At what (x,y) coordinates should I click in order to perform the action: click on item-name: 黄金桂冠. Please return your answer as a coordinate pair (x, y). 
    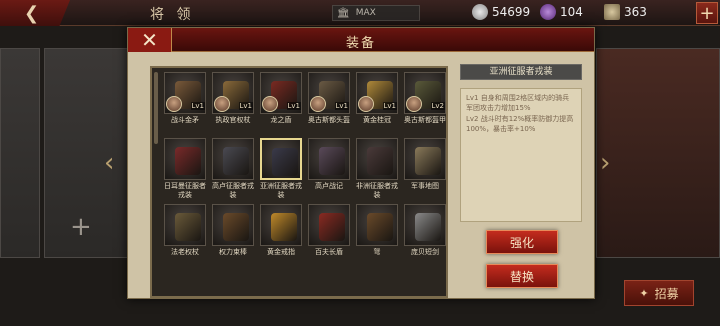
    Looking at the image, I should click on (377, 120).